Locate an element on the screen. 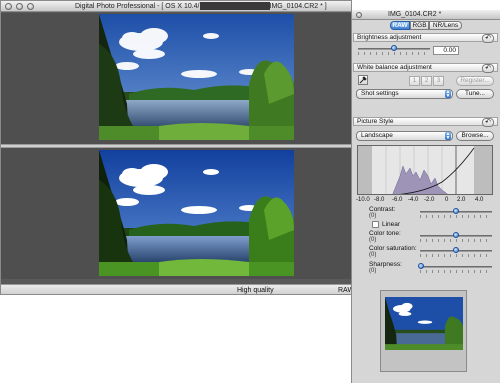 The image size is (500, 383). tab-raw: RAW is located at coordinates (400, 25).